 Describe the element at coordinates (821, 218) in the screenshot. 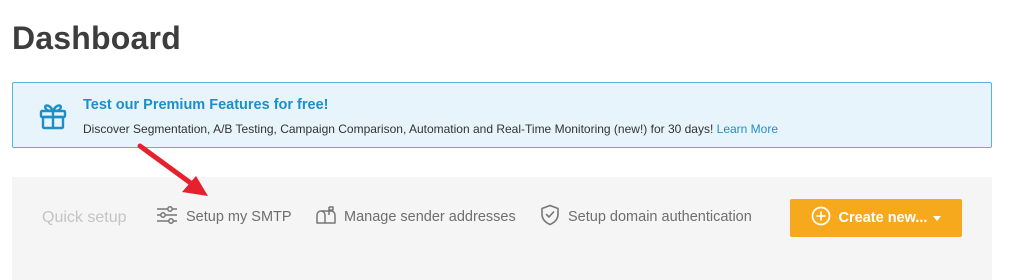

I see `plus-circle-icon` at that location.